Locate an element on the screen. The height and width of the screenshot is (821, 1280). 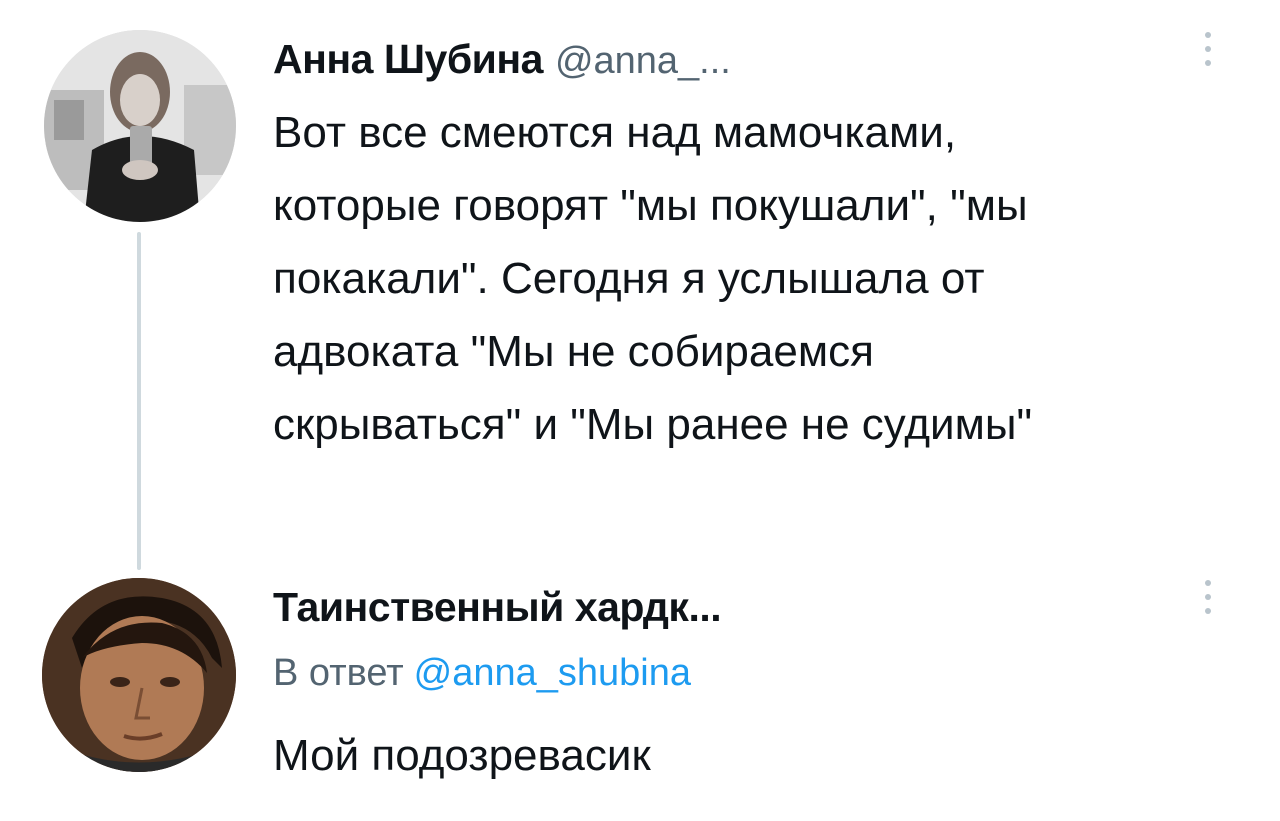
tweet-text-line: Вот все смеются над мамочками, is located at coordinates (615, 132).